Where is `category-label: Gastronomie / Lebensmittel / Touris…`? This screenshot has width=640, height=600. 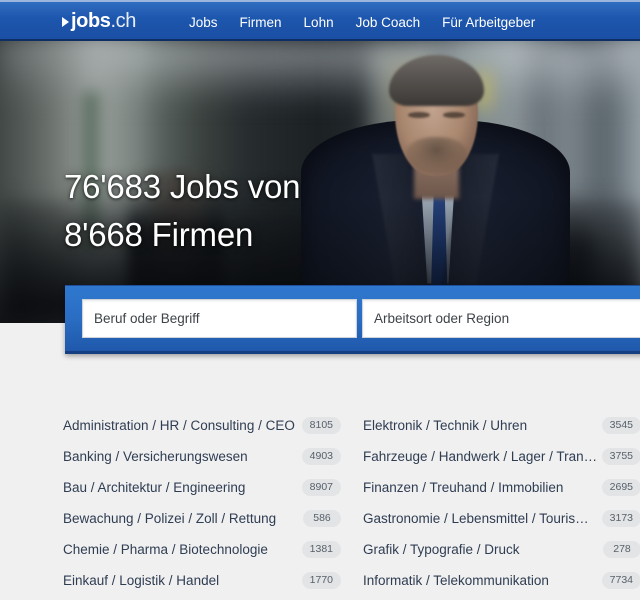 category-label: Gastronomie / Lebensmittel / Touris… is located at coordinates (476, 518).